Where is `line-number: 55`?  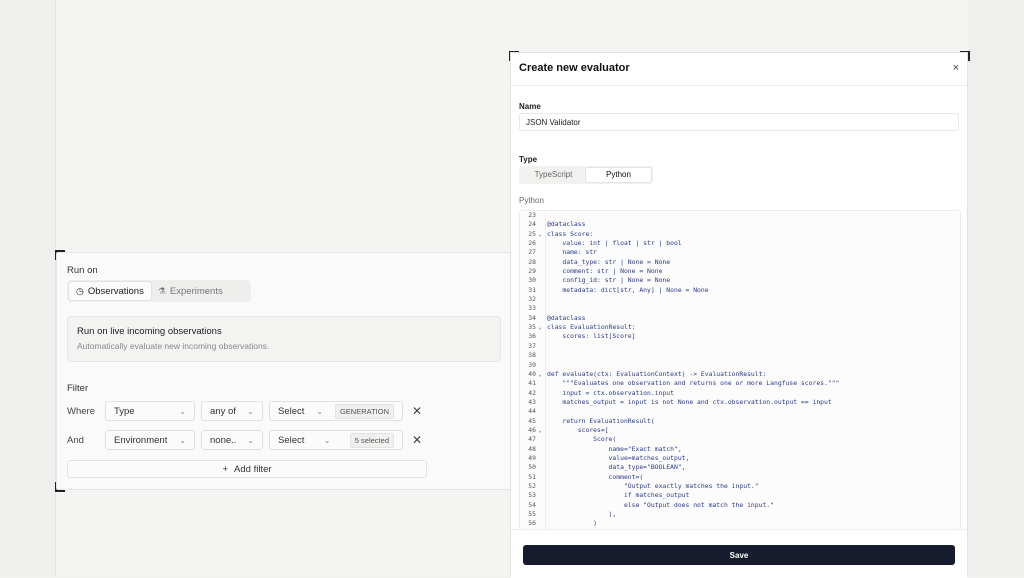 line-number: 55 is located at coordinates (532, 514).